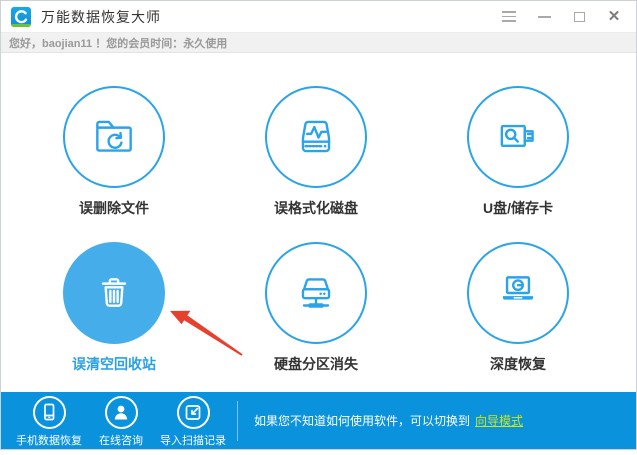  Describe the element at coordinates (579, 17) in the screenshot. I see `maximize-icon` at that location.